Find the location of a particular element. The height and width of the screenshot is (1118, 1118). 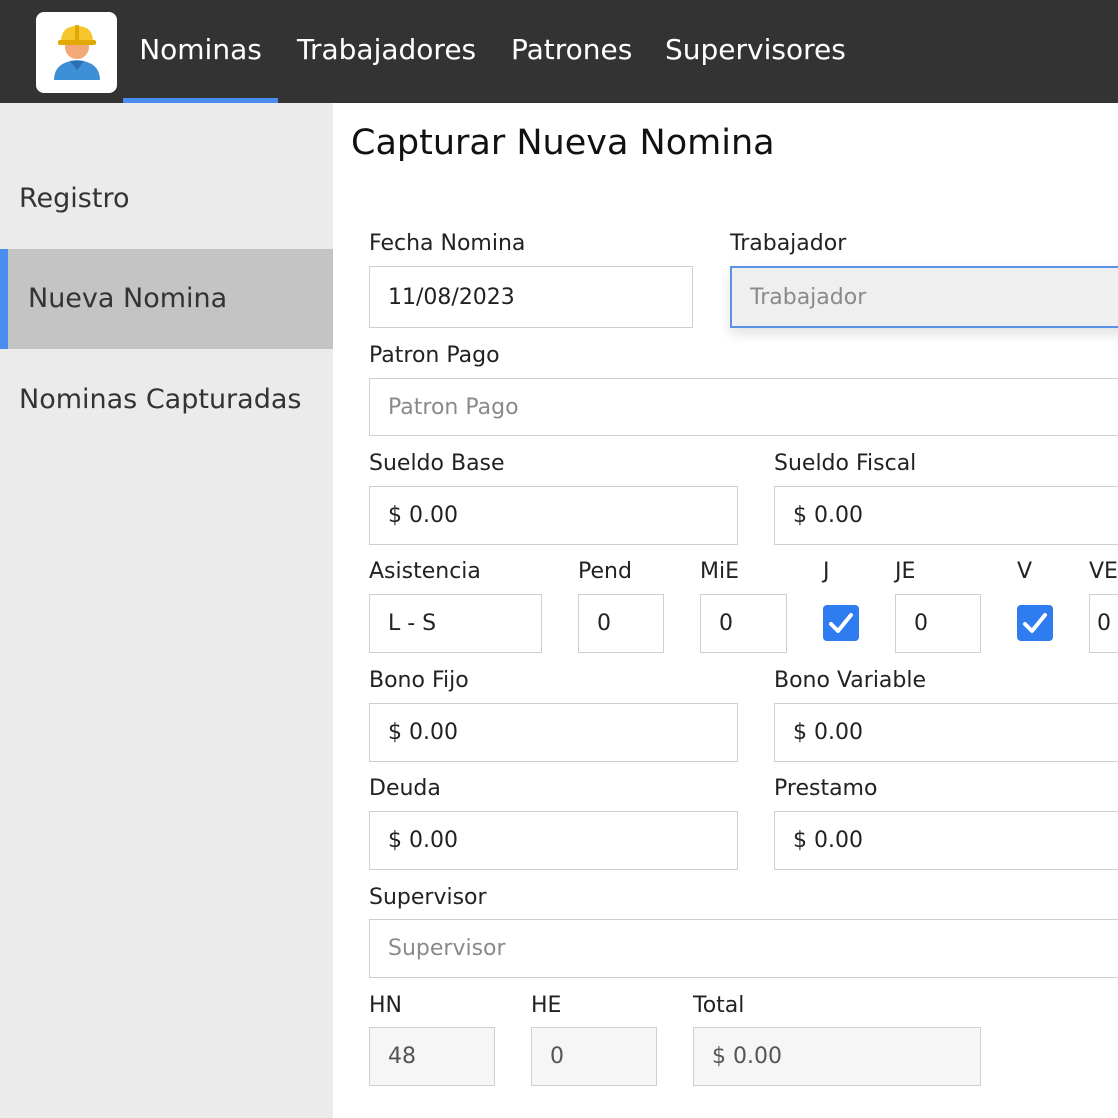

sueldo-base-input is located at coordinates (553, 515).